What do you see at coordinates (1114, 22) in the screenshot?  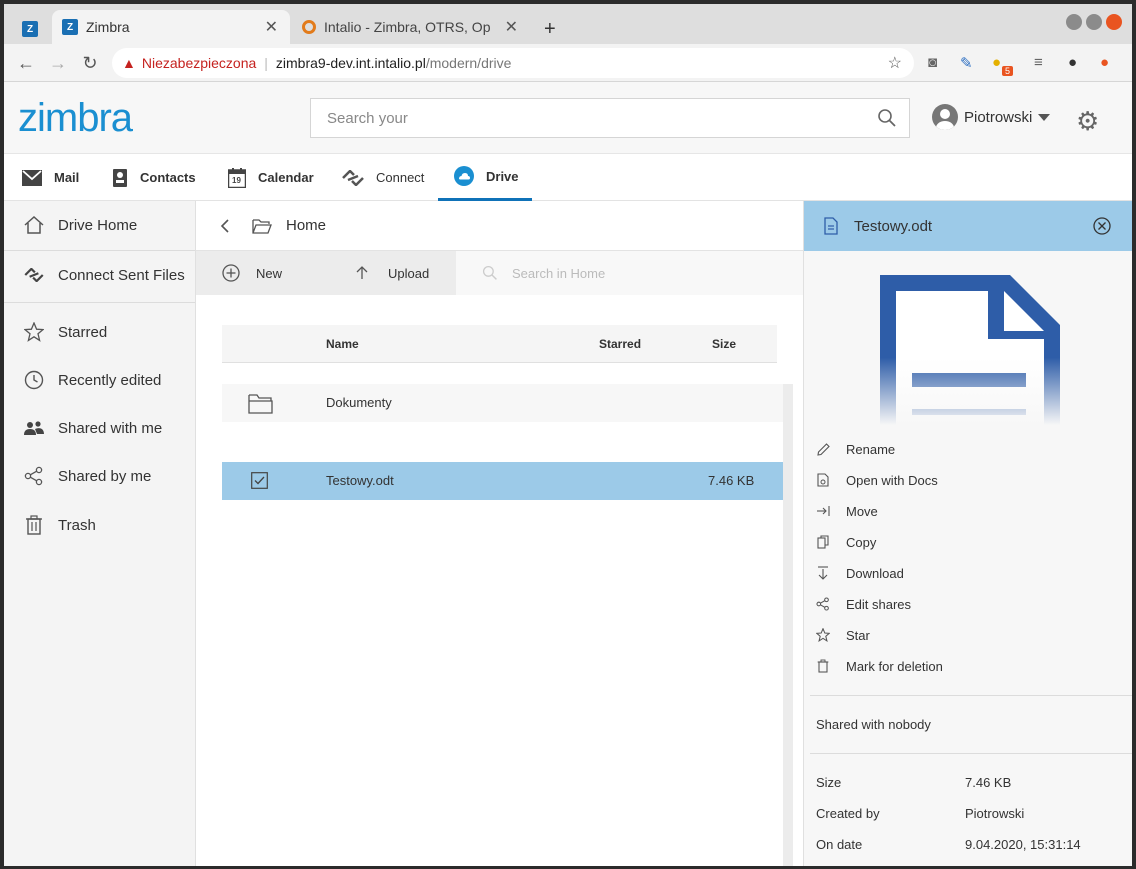 I see `close-window-icon` at bounding box center [1114, 22].